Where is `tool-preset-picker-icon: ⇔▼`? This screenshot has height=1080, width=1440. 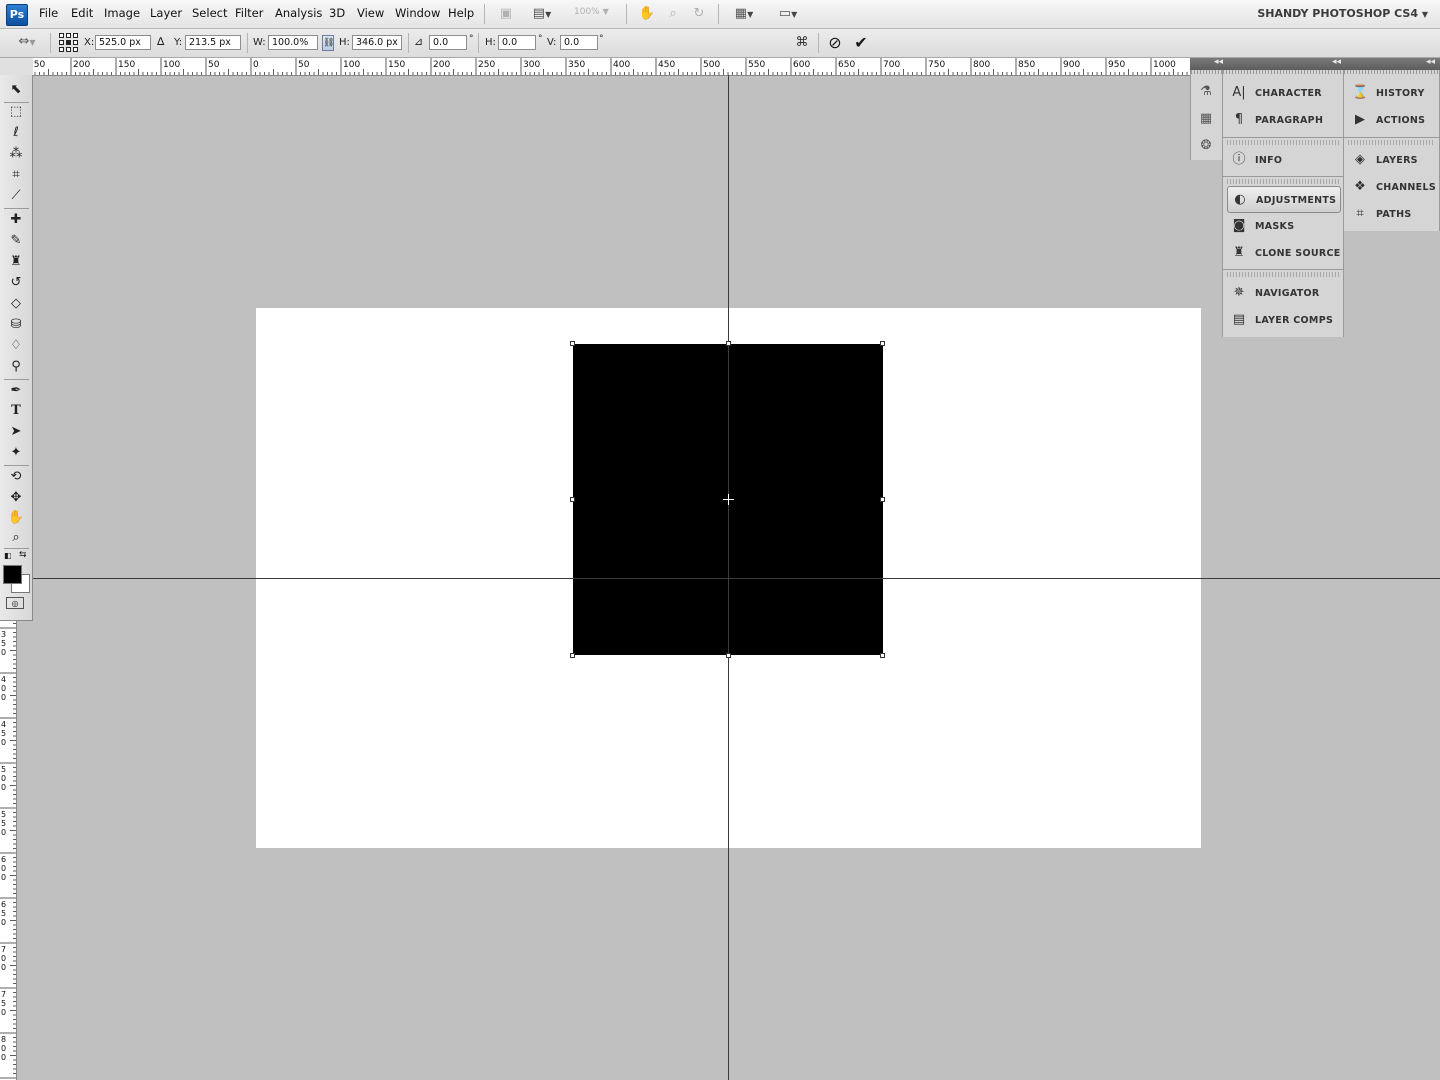
tool-preset-picker-icon: ⇔▼ is located at coordinates (27, 42).